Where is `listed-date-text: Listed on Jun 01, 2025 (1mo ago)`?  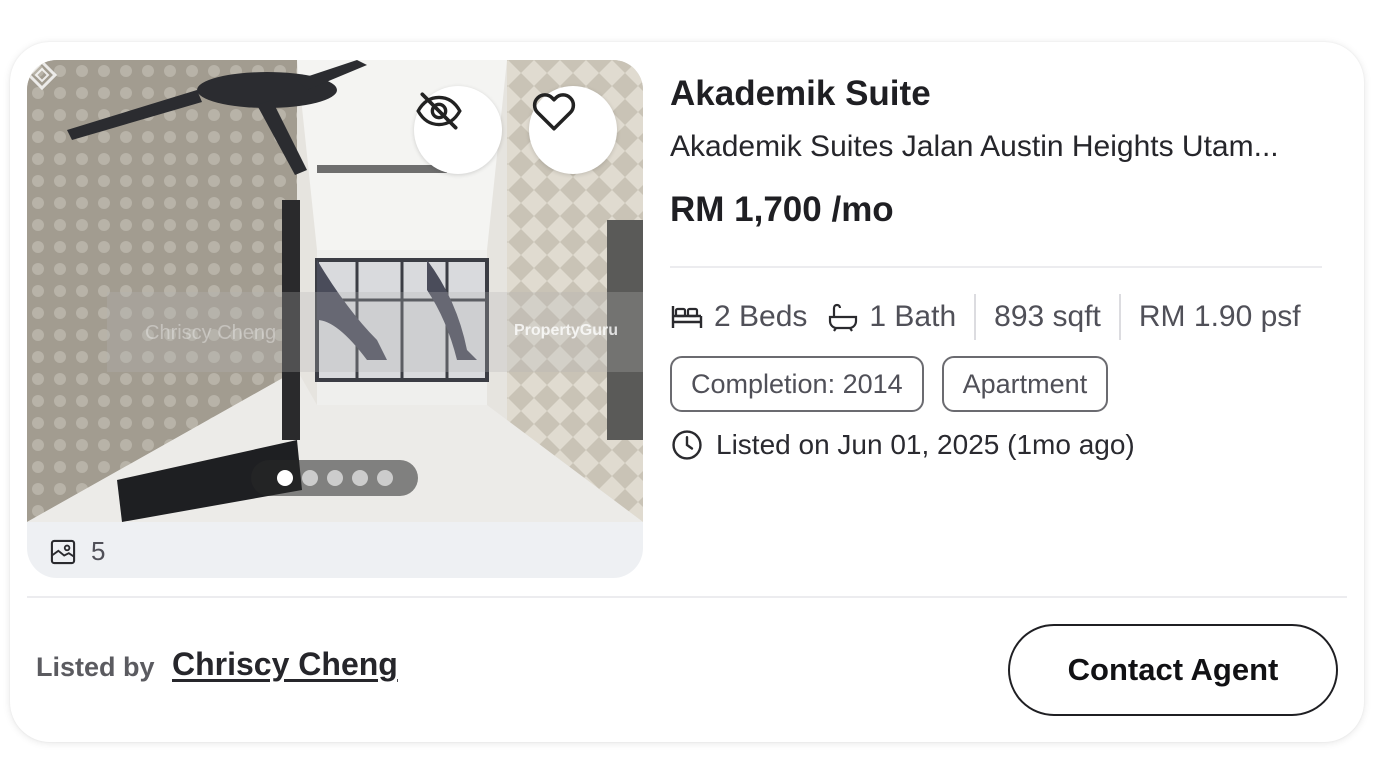
listed-date-text: Listed on Jun 01, 2025 (1mo ago) is located at coordinates (925, 444).